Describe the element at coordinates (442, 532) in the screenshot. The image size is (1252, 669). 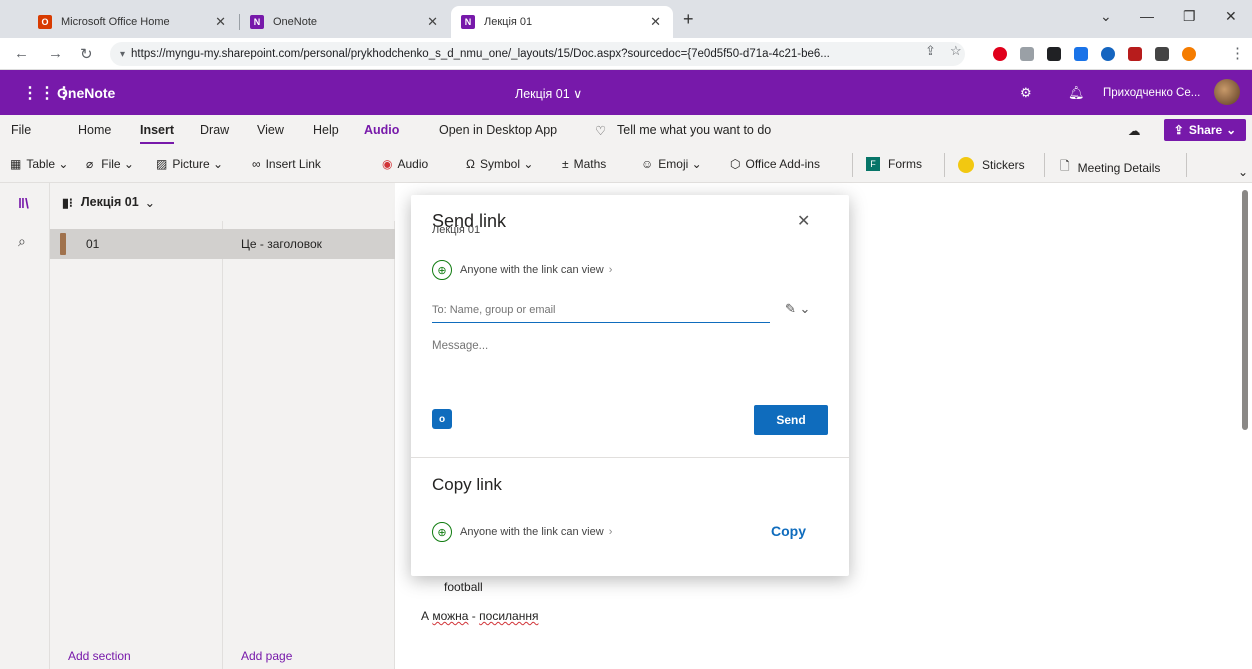
I see `globe-icon: ⊕` at that location.